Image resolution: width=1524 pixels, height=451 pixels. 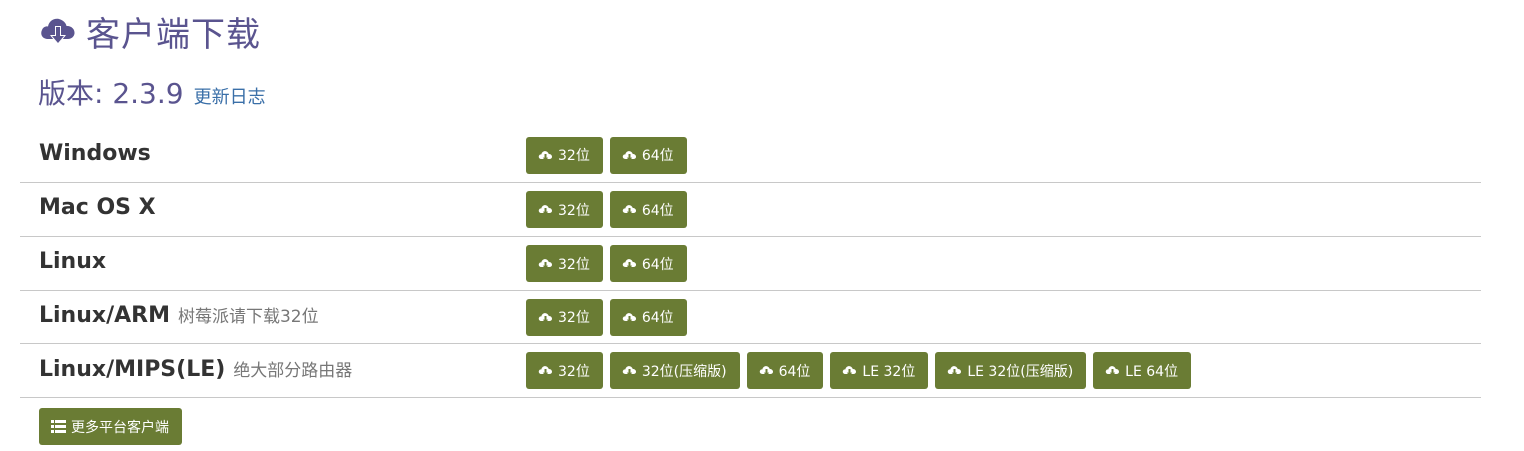 I want to click on platform-row: Linux/ARM 树莓派请下载32位 32位 64位, so click(x=750, y=317).